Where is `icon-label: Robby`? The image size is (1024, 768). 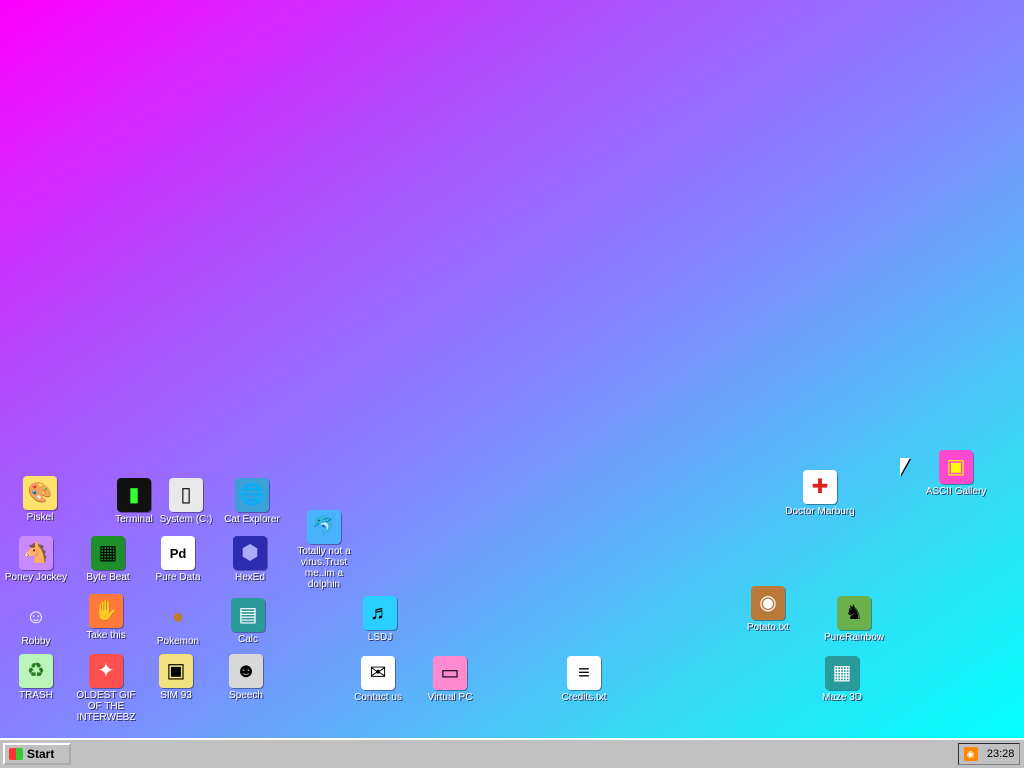
icon-label: Robby is located at coordinates (36, 641).